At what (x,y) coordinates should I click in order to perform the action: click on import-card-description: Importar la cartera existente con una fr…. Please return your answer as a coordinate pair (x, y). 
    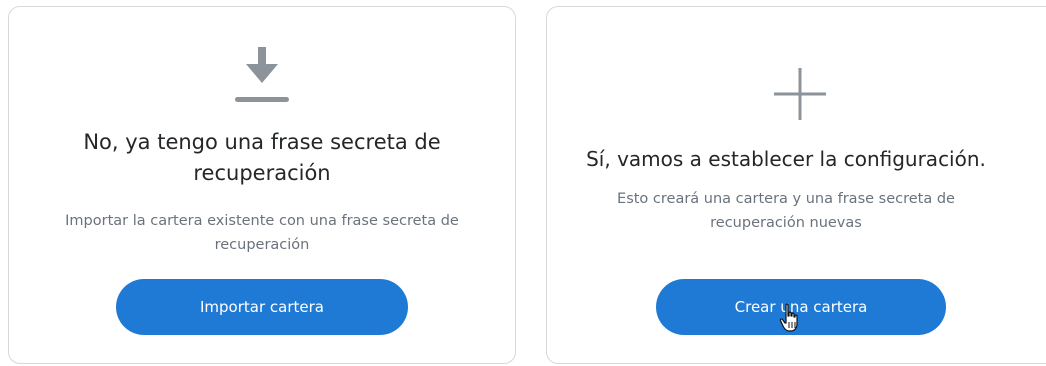
    Looking at the image, I should click on (262, 233).